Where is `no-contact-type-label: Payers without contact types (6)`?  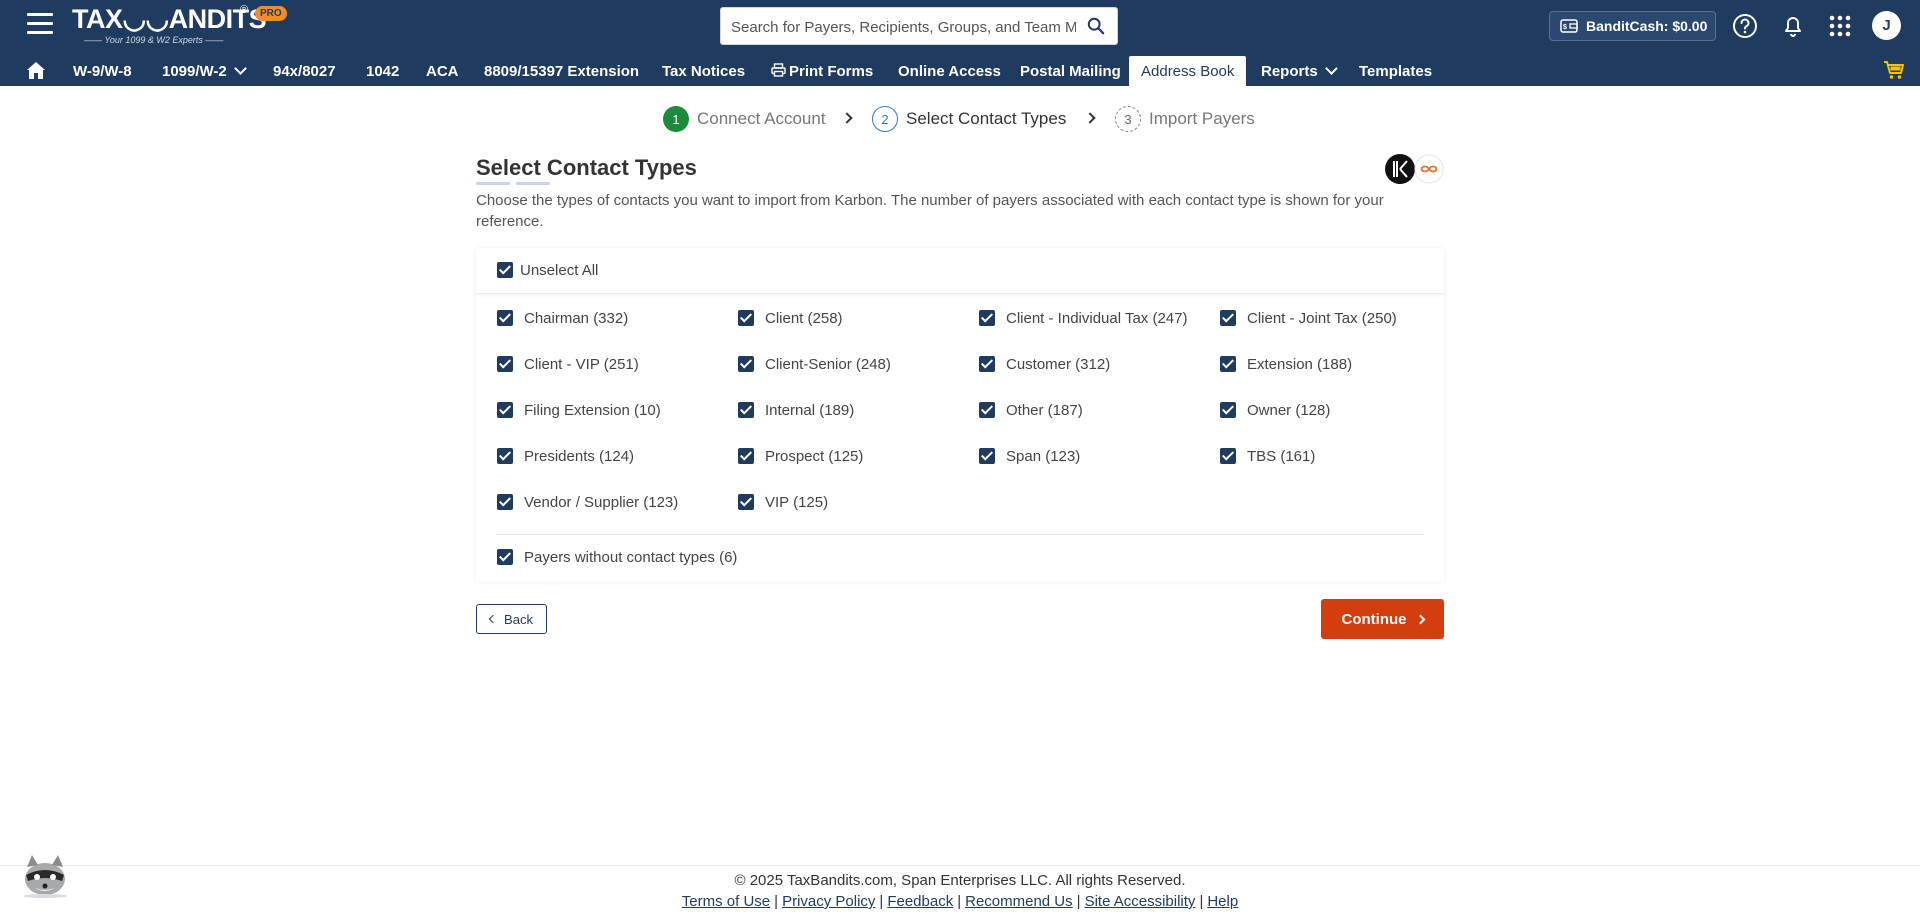 no-contact-type-label: Payers without contact types (6) is located at coordinates (630, 557).